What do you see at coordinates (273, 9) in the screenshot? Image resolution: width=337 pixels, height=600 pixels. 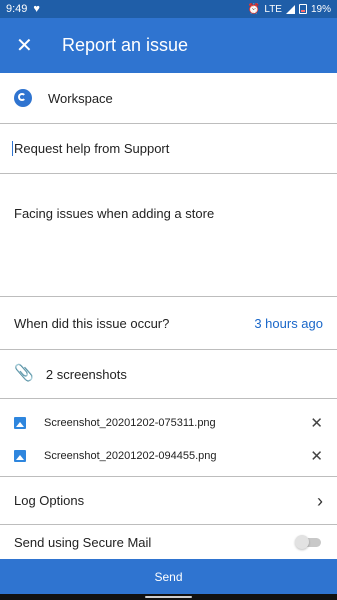 I see `network-label: LTE` at bounding box center [273, 9].